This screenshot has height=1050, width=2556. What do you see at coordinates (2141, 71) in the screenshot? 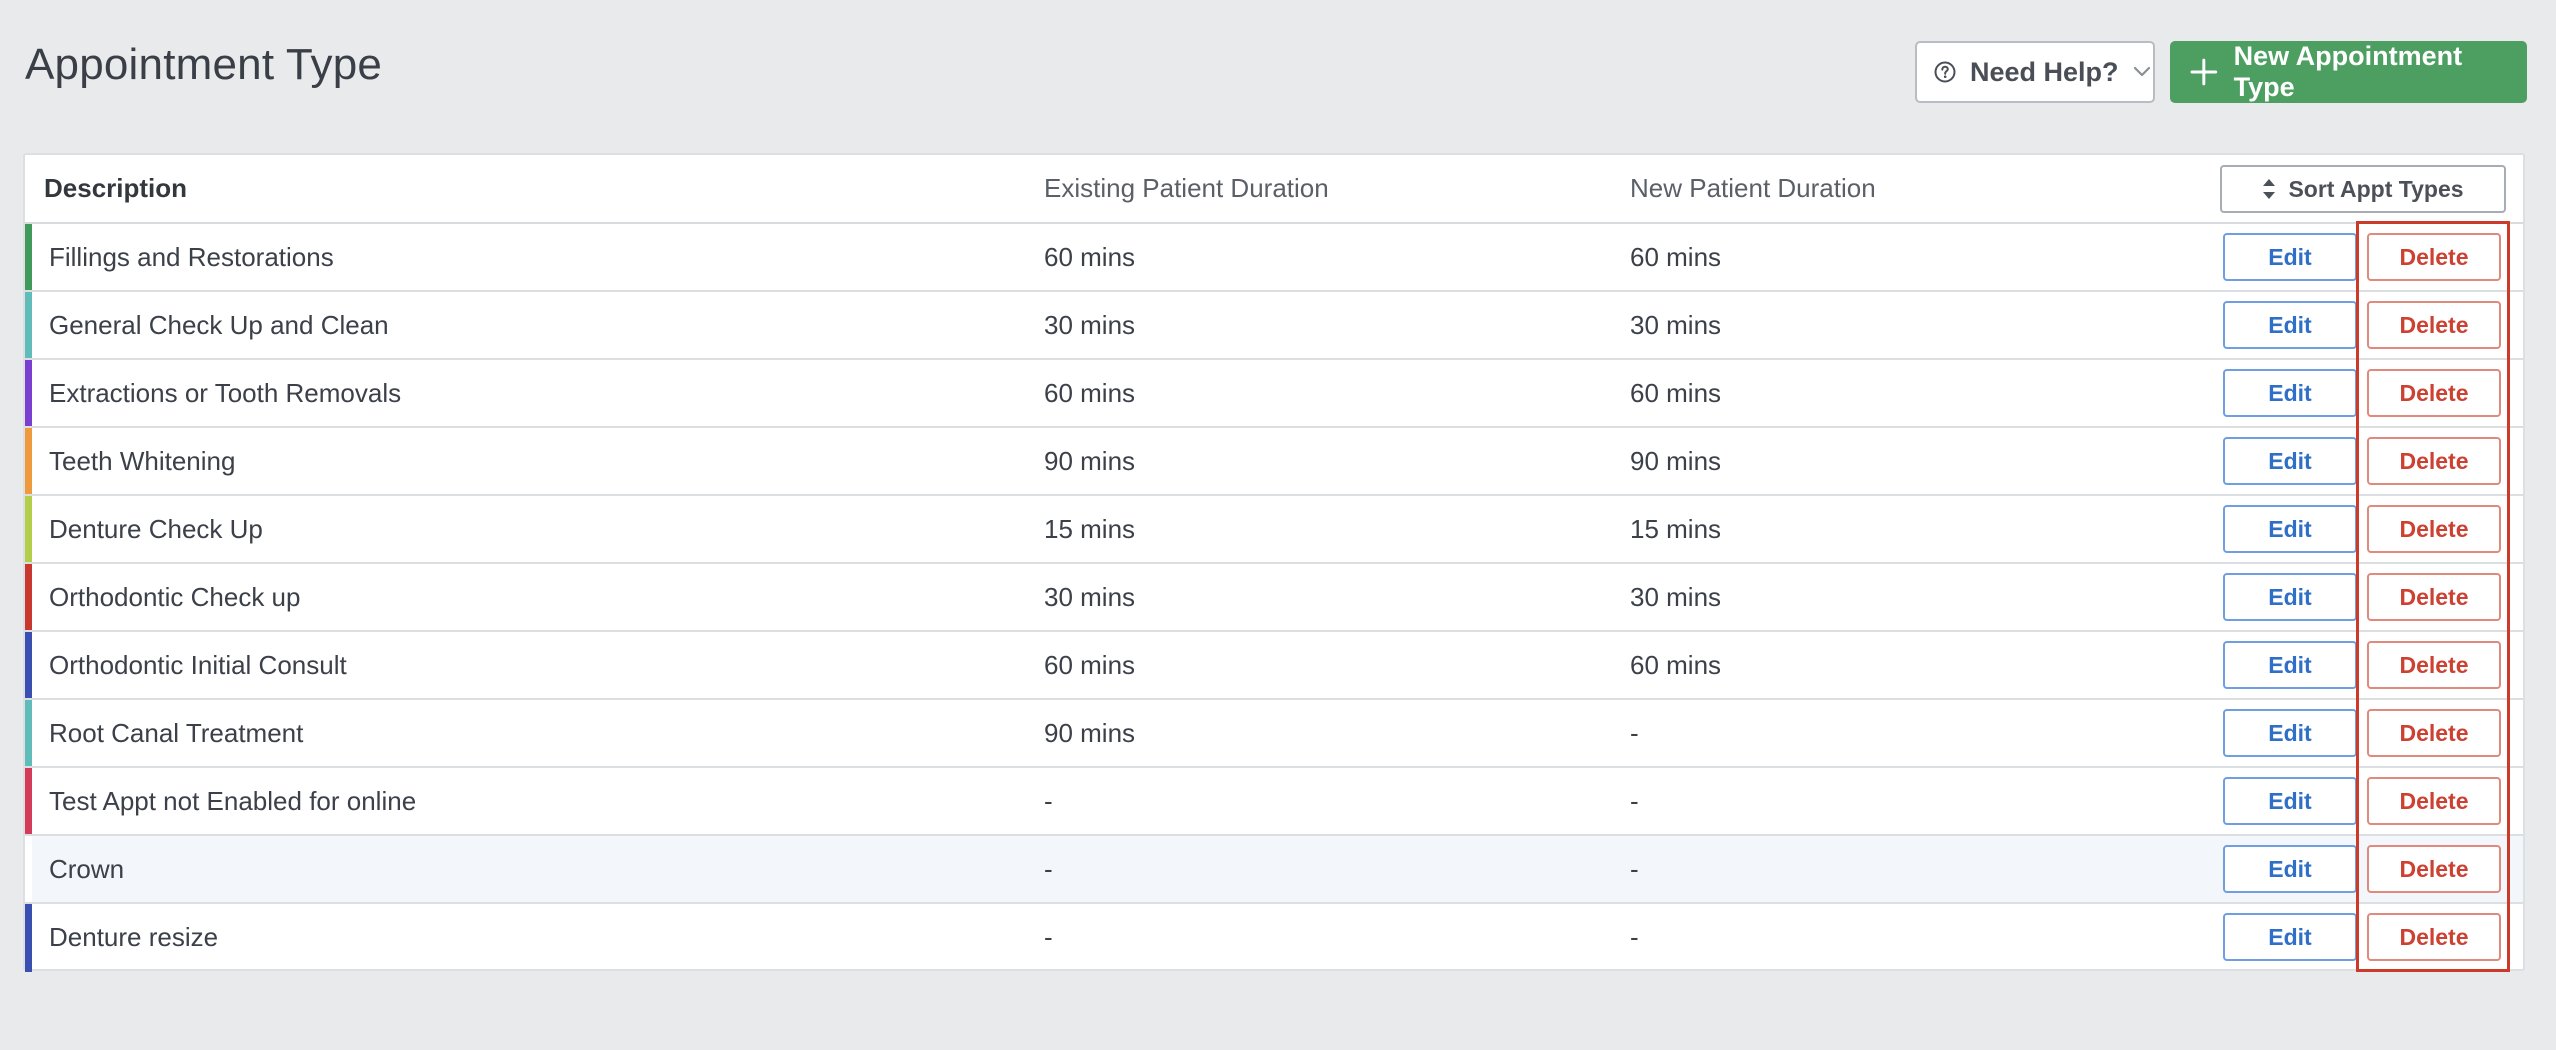
I see `chevron-down-icon` at bounding box center [2141, 71].